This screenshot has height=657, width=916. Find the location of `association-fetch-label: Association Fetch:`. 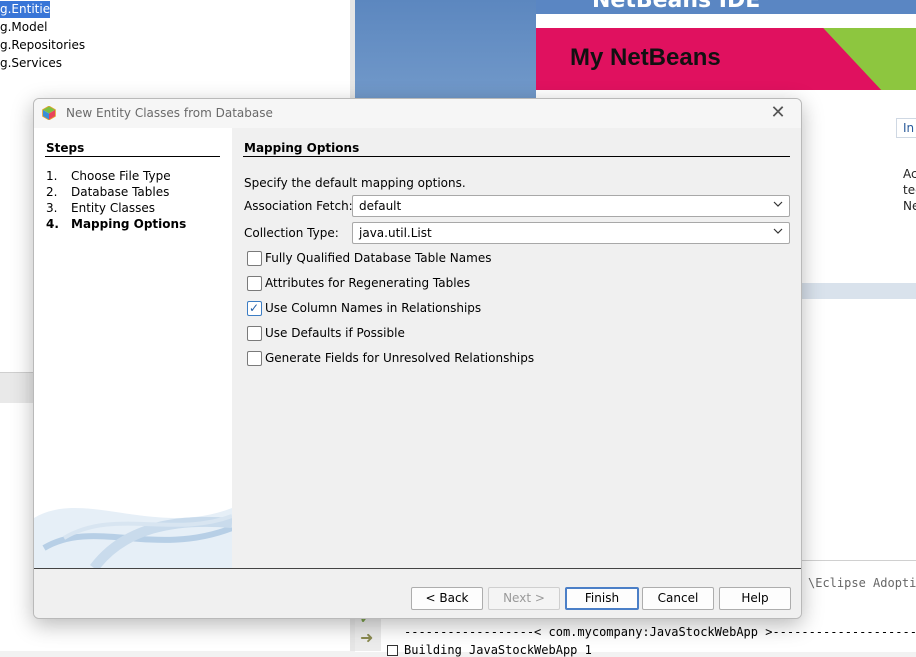

association-fetch-label: Association Fetch: is located at coordinates (298, 206).